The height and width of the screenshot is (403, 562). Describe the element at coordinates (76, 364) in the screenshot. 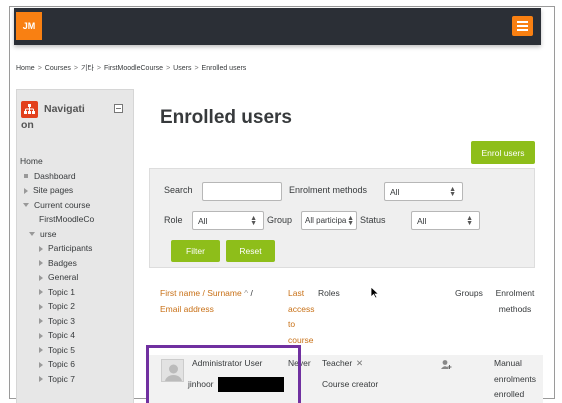

I see `nav-item-topic-6: Topic 6` at that location.